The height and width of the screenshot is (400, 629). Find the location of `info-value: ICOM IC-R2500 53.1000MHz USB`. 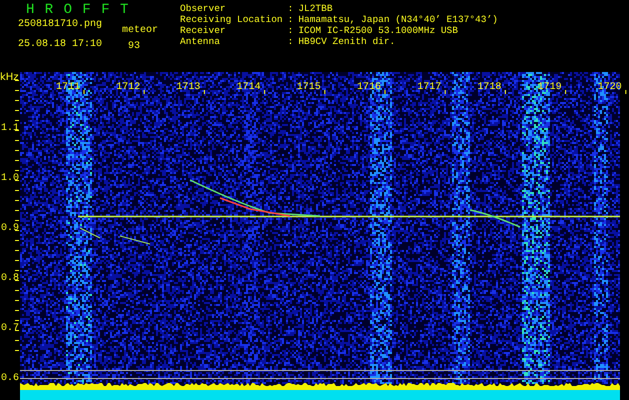

info-value: ICOM IC-R2500 53.1000MHz USB is located at coordinates (378, 30).